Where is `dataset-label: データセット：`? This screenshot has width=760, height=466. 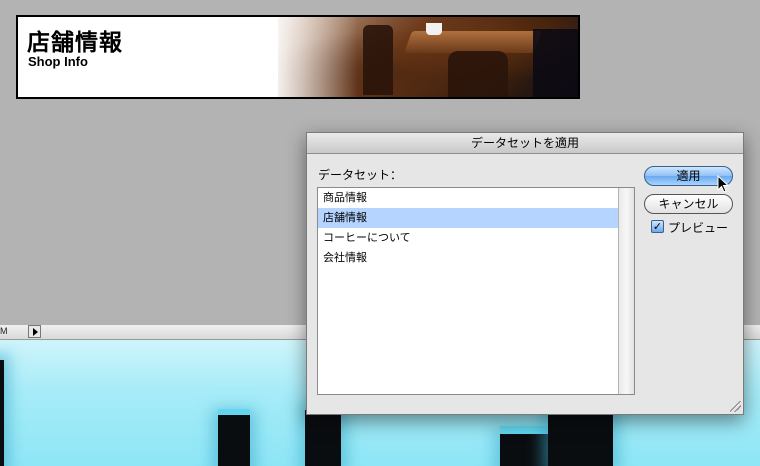 dataset-label: データセット： is located at coordinates (360, 175).